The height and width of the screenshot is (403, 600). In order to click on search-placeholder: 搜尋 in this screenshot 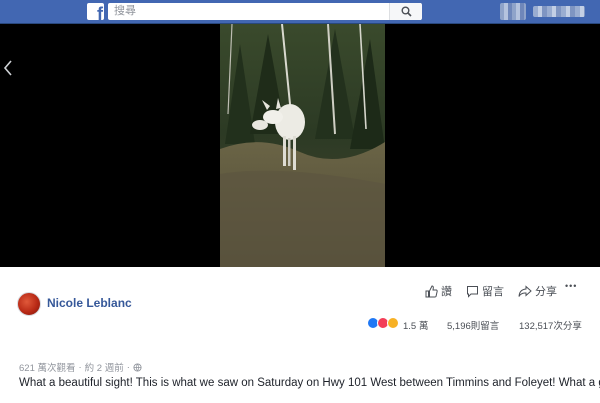, I will do `click(125, 11)`.